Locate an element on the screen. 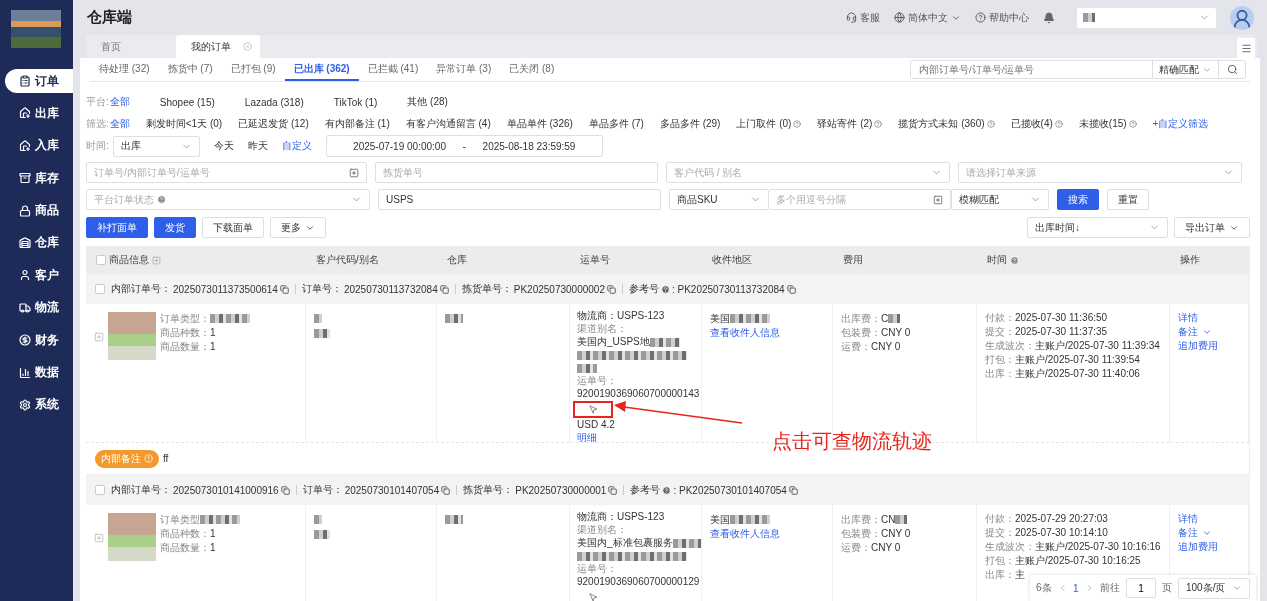 This screenshot has width=1267, height=601. detail-link: 明细 is located at coordinates (638, 437).